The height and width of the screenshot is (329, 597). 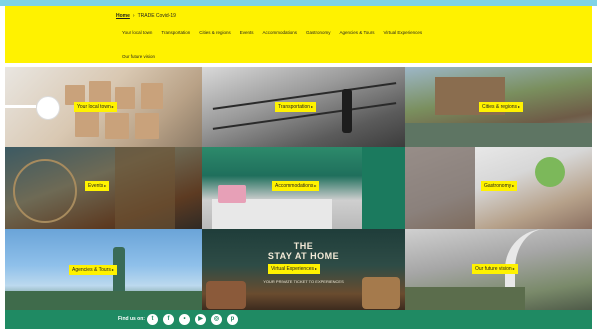 I want to click on tile-label-cities-regions: Cities & regions▸, so click(x=501, y=107).